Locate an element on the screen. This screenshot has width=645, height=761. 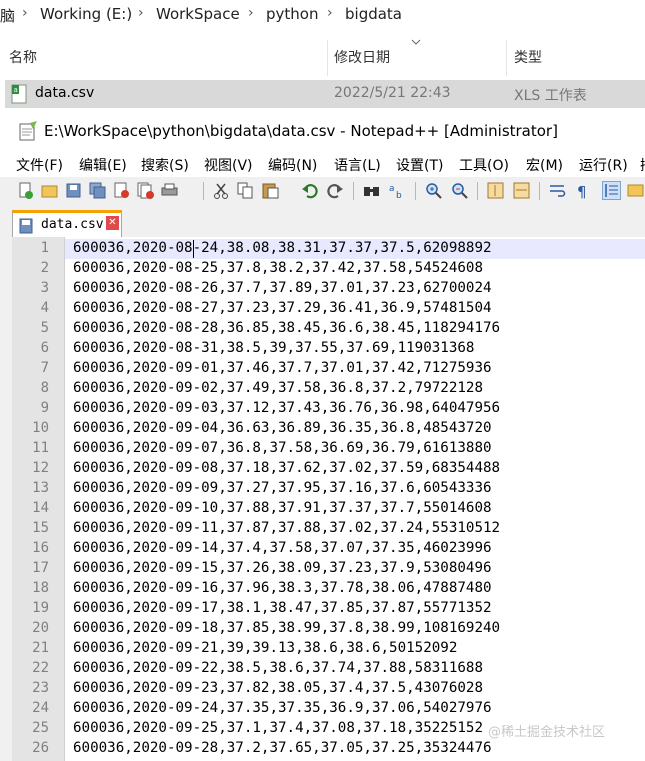
line-number: 12 is located at coordinates (40, 468).